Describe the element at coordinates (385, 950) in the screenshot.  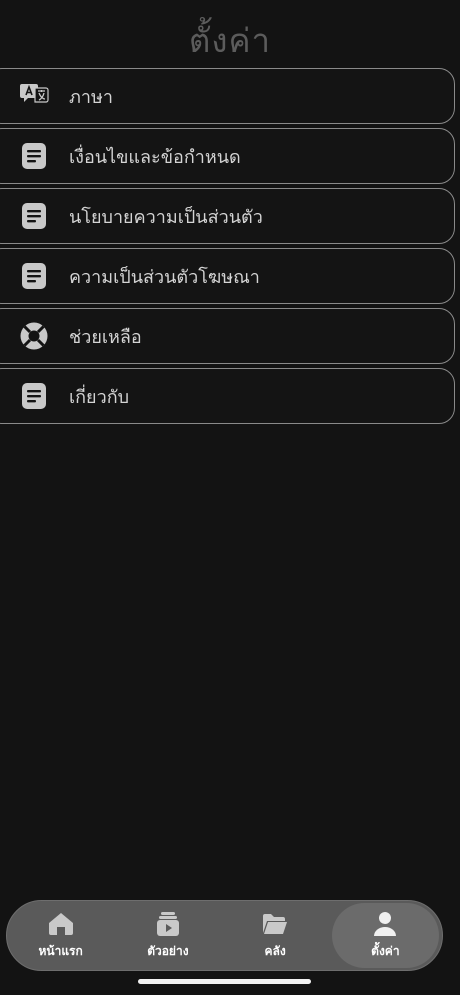
I see `tab-label-settings: ตั้งค่า` at that location.